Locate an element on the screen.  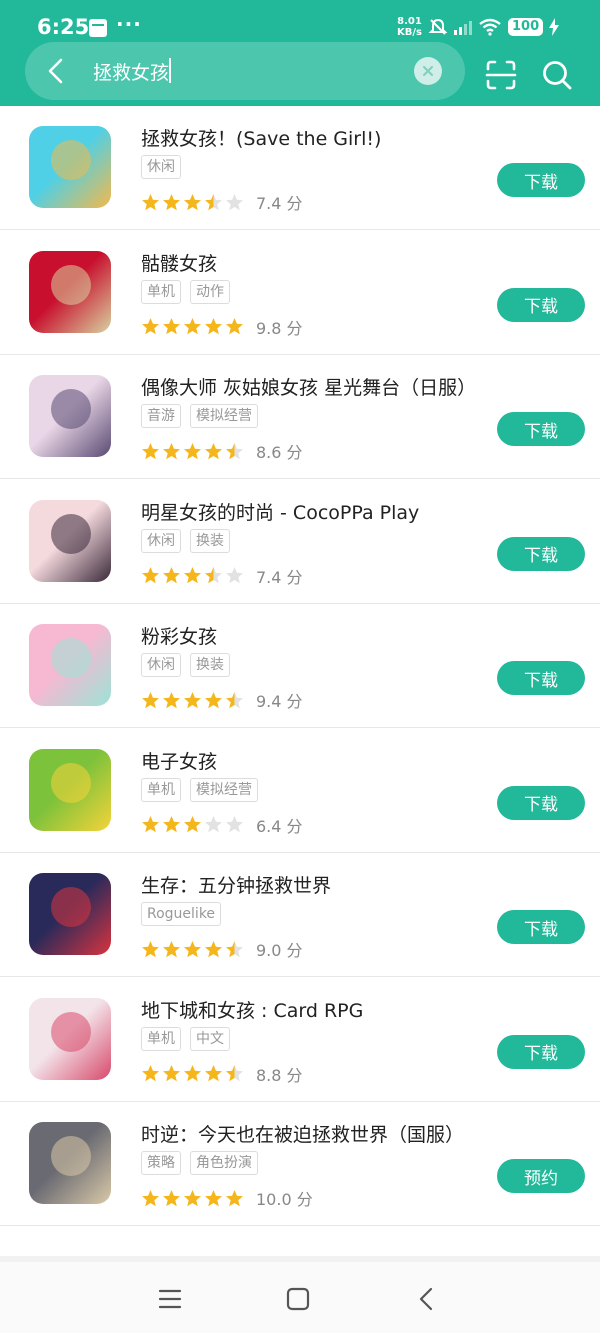
app-list-item: 粉彩女孩 休闲 换装 9.4 分 下载 is located at coordinates (300, 666).